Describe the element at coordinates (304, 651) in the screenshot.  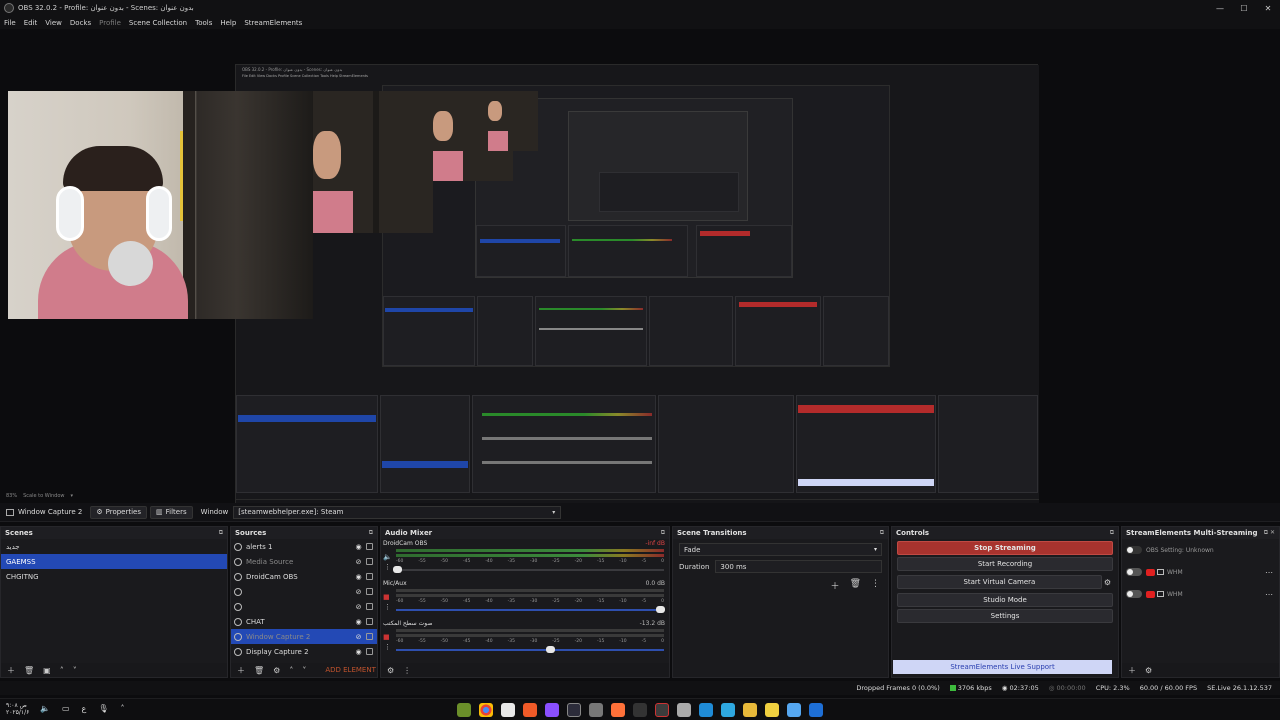
I see `source-item: Display Capture 2 ◉` at that location.